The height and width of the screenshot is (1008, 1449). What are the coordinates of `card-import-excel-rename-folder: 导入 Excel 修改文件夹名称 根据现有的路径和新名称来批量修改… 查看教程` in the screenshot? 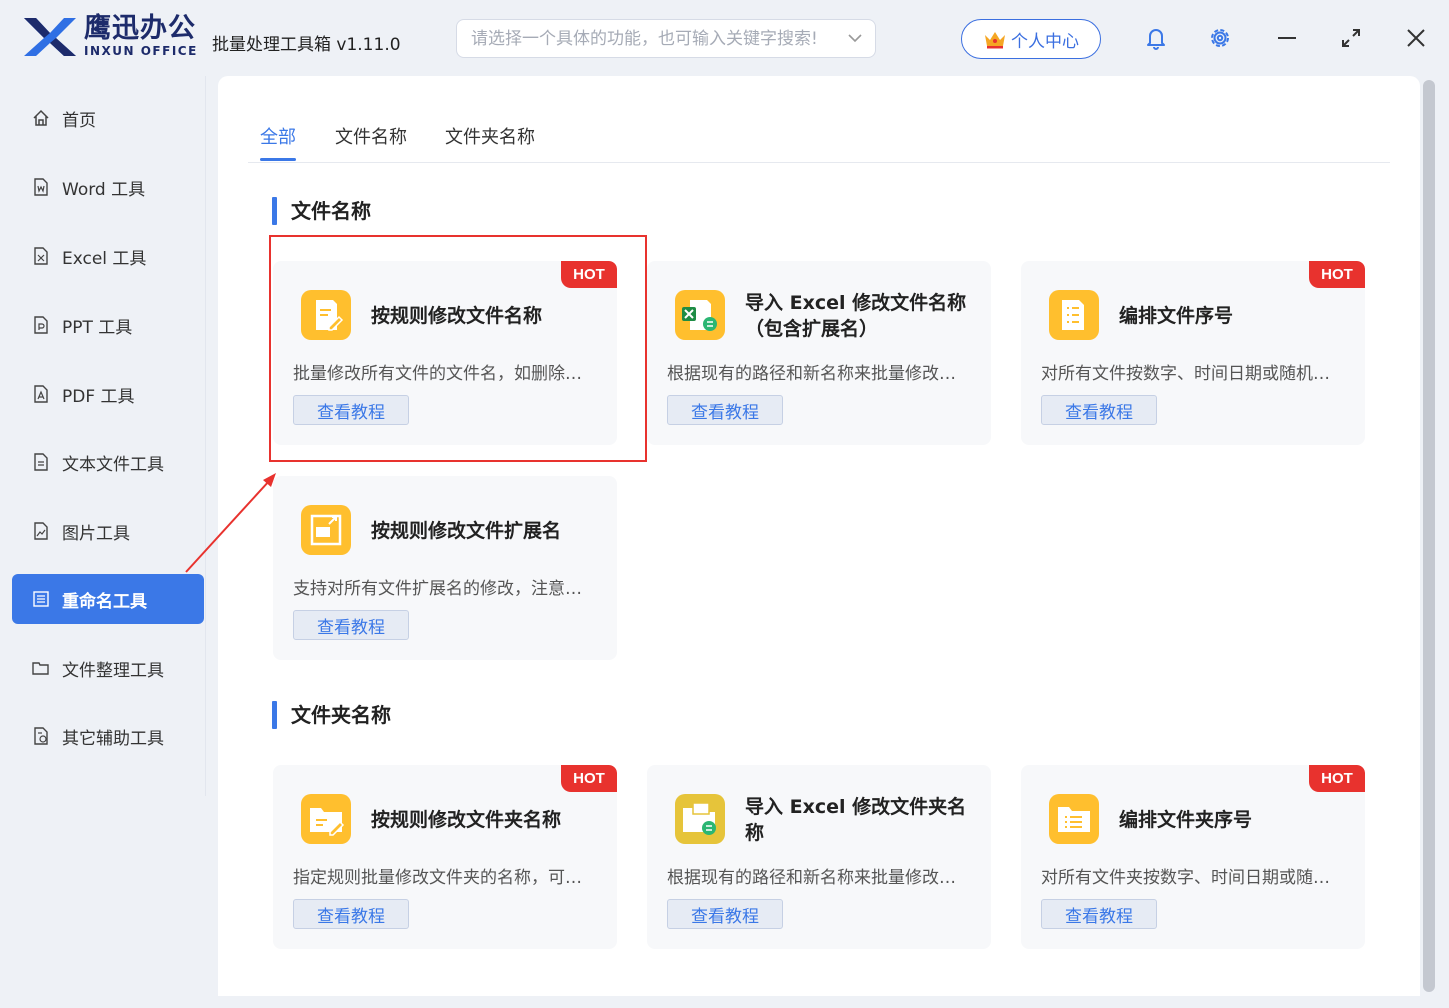 It's located at (819, 857).